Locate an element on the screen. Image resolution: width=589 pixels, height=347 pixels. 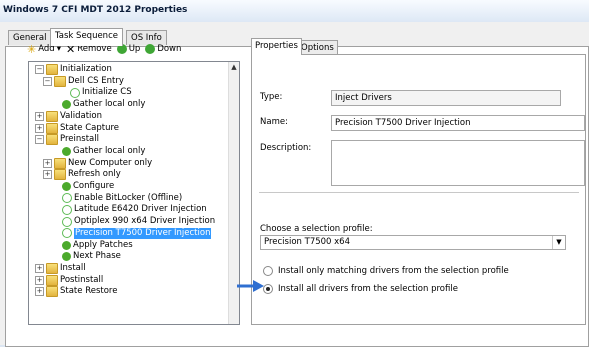
profile-label: Choose a selection profile: is located at coordinates (316, 229).